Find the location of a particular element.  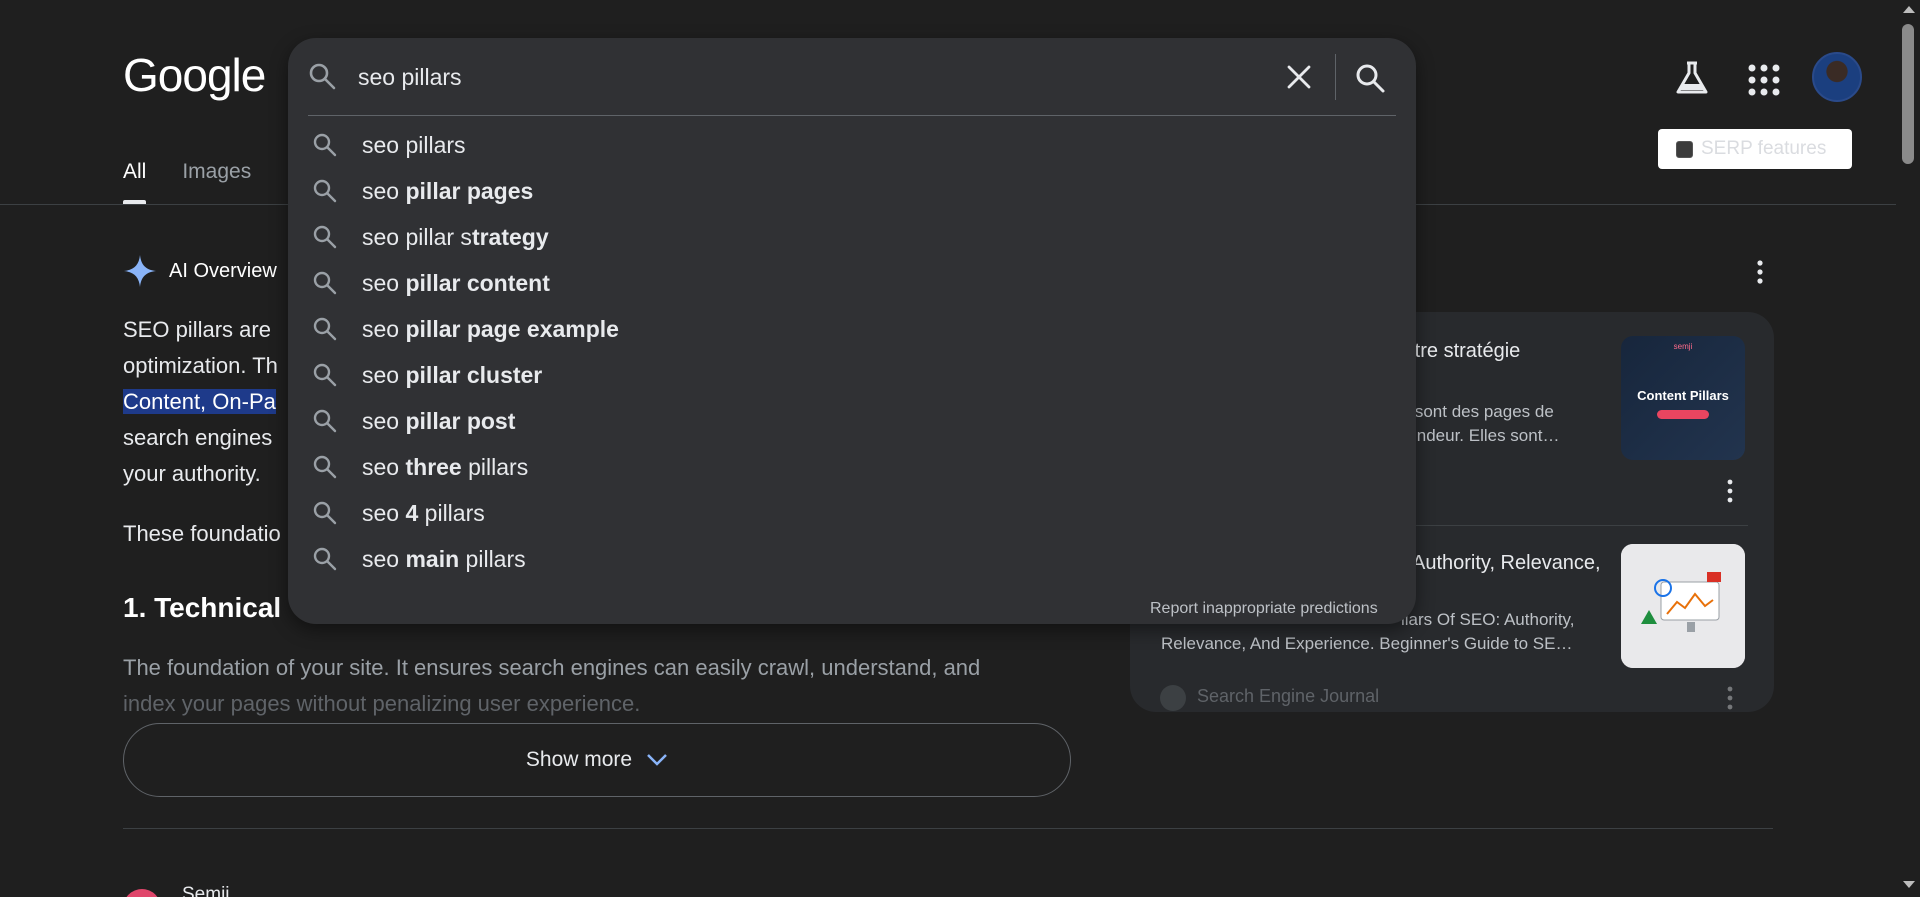

suggestion-text: seo pillar strategy is located at coordinates (455, 236).